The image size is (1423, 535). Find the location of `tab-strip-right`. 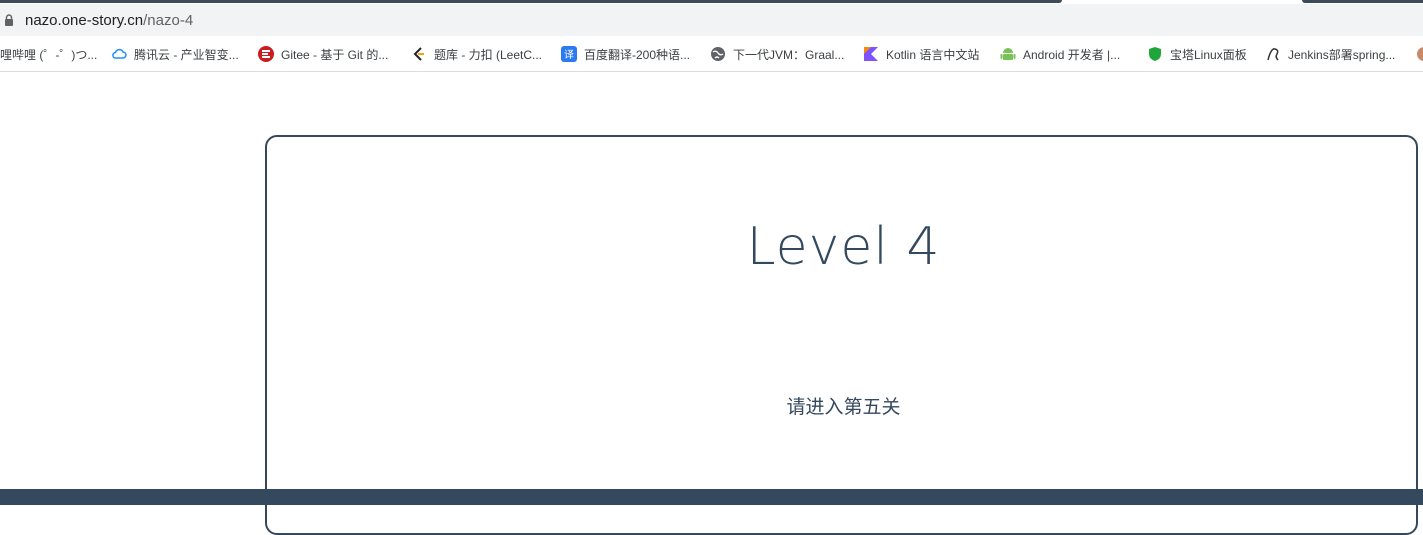

tab-strip-right is located at coordinates (1362, 1).